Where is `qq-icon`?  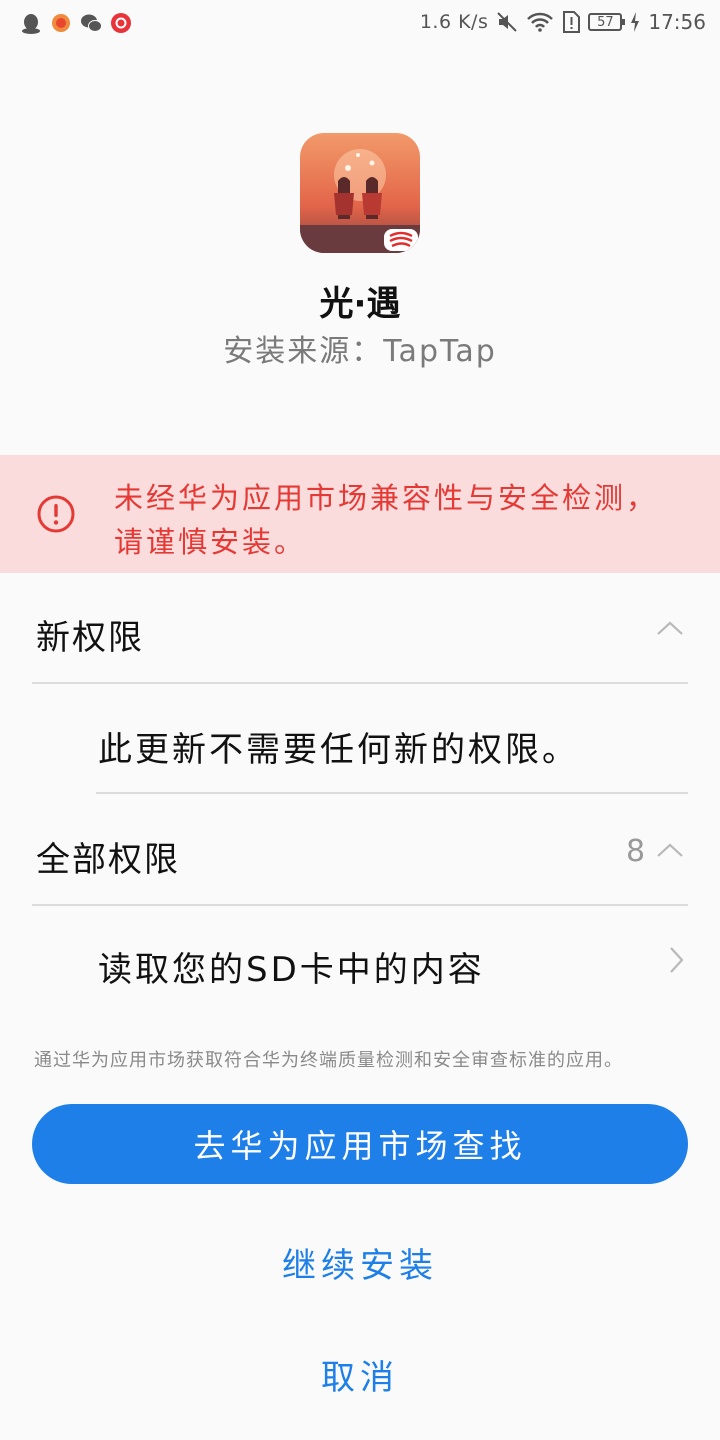 qq-icon is located at coordinates (31, 24).